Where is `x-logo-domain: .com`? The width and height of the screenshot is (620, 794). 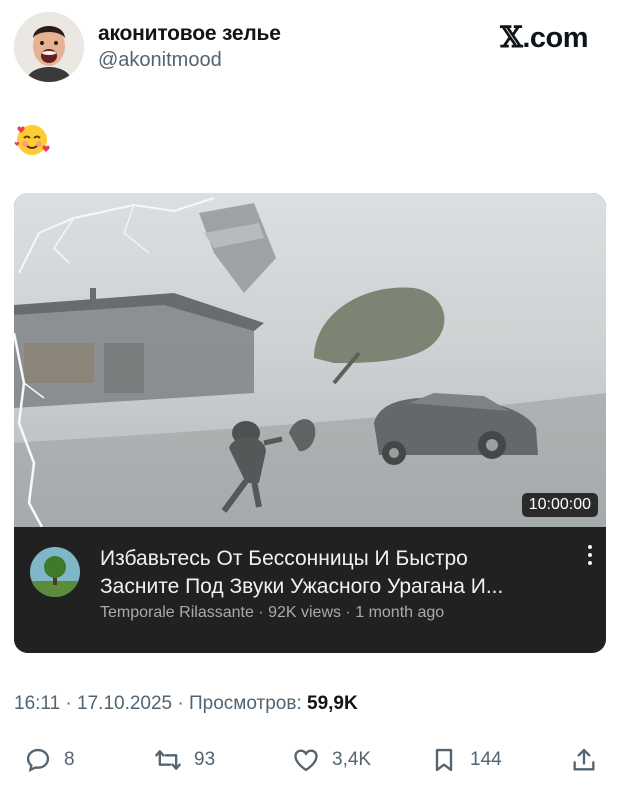
x-logo-domain: .com is located at coordinates (555, 38).